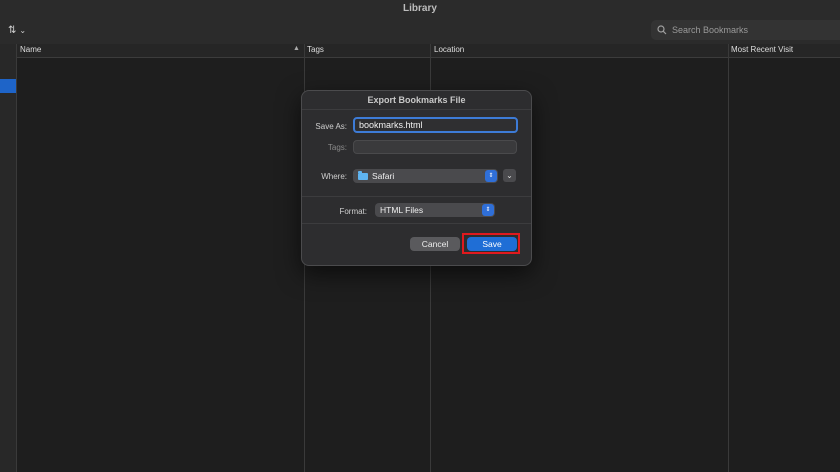  What do you see at coordinates (12, 30) in the screenshot?
I see `sort-arrows-icon: ⇅` at bounding box center [12, 30].